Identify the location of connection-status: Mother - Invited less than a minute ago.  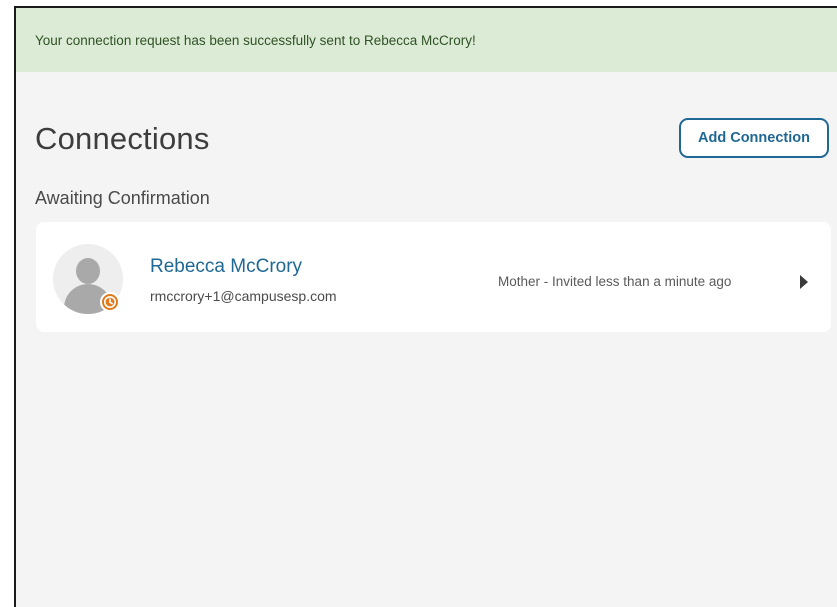
(615, 281).